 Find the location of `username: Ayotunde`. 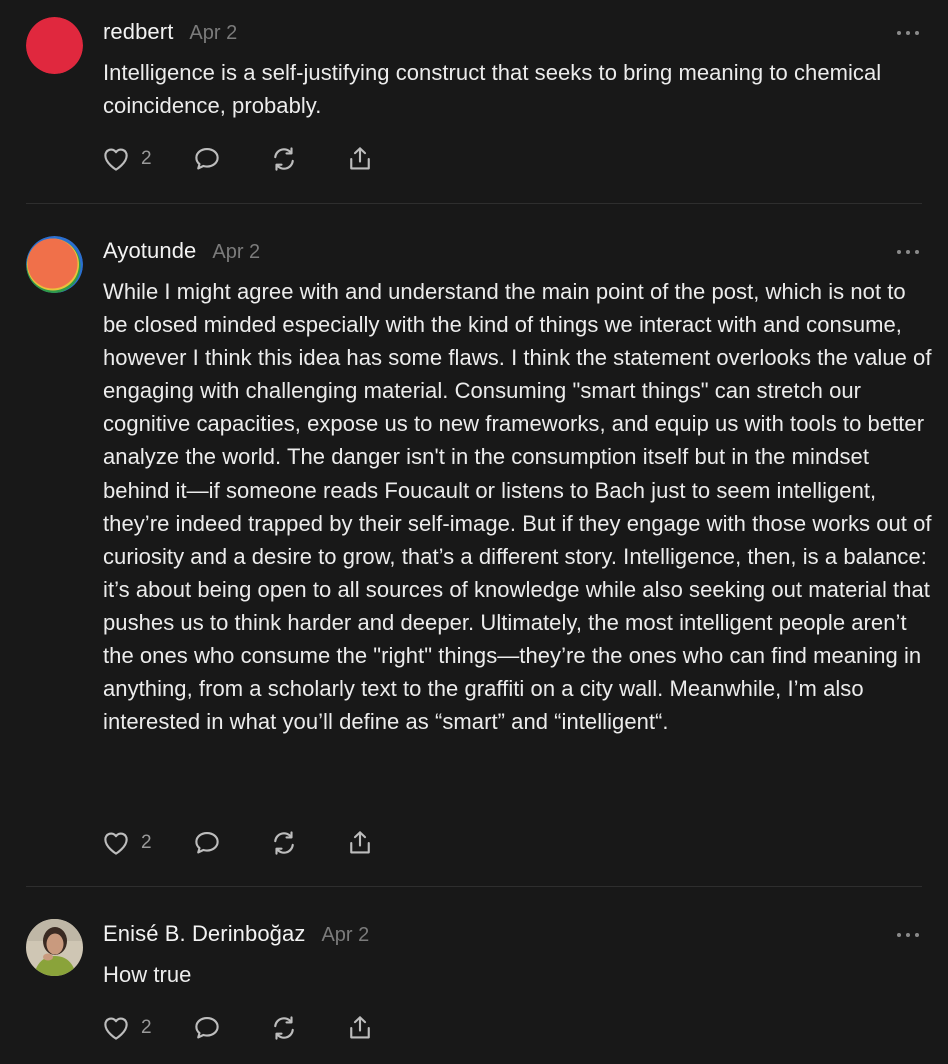

username: Ayotunde is located at coordinates (149, 251).